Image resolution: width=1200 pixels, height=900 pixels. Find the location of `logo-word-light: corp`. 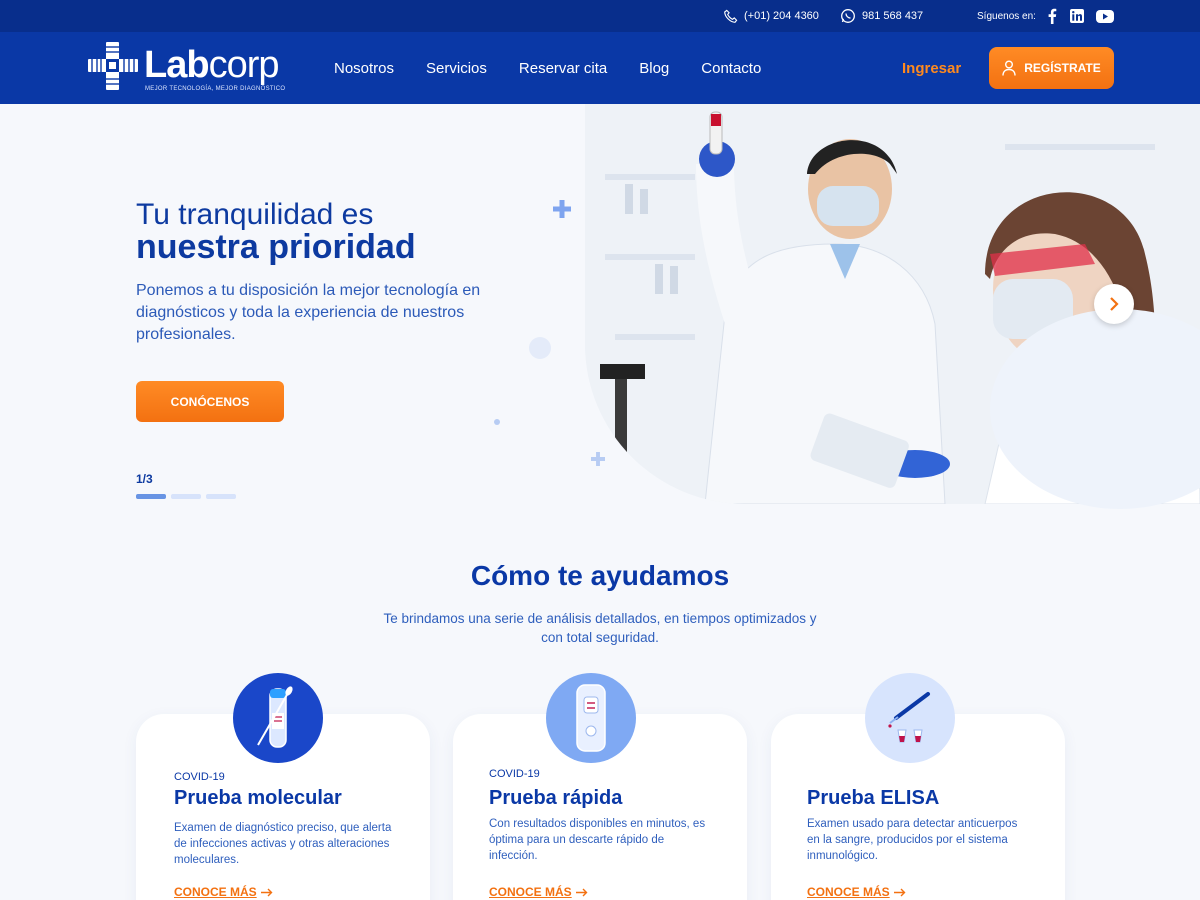

logo-word-light: corp is located at coordinates (244, 65).